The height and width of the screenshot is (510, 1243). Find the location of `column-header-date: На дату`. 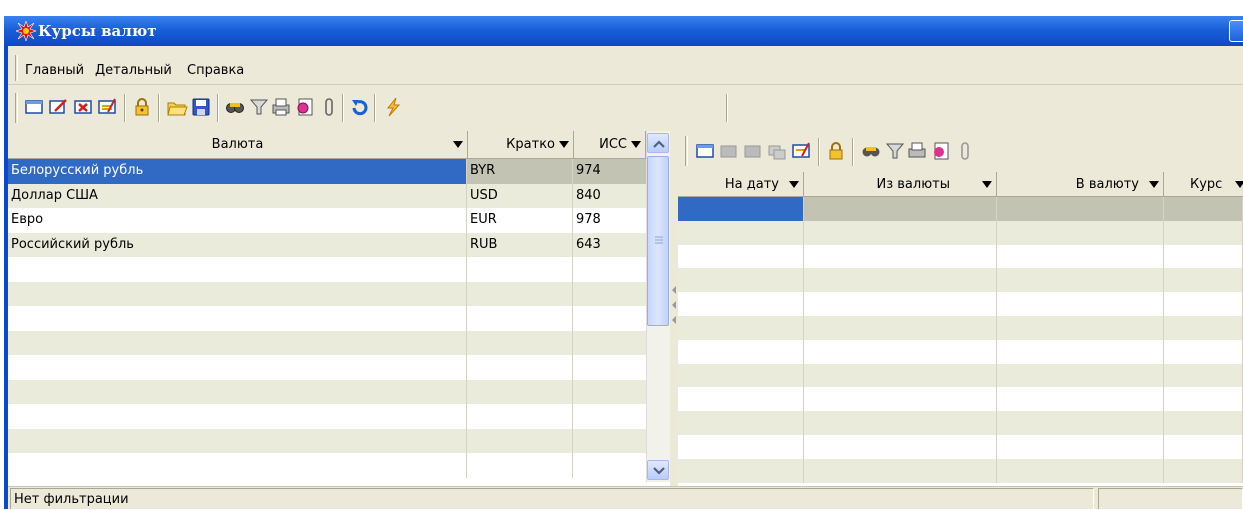

column-header-date: На дату is located at coordinates (741, 184).